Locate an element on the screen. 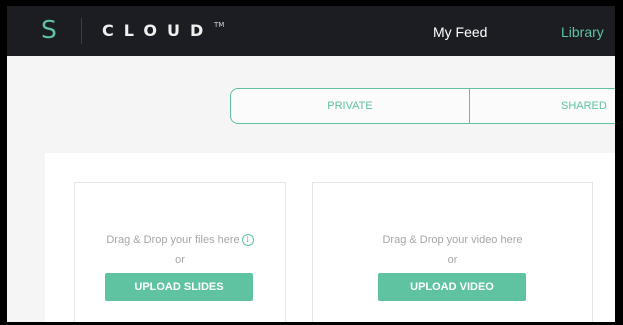 Image resolution: width=623 pixels, height=325 pixels. visibility-tabs: PRIVATE SHARED is located at coordinates (422, 106).